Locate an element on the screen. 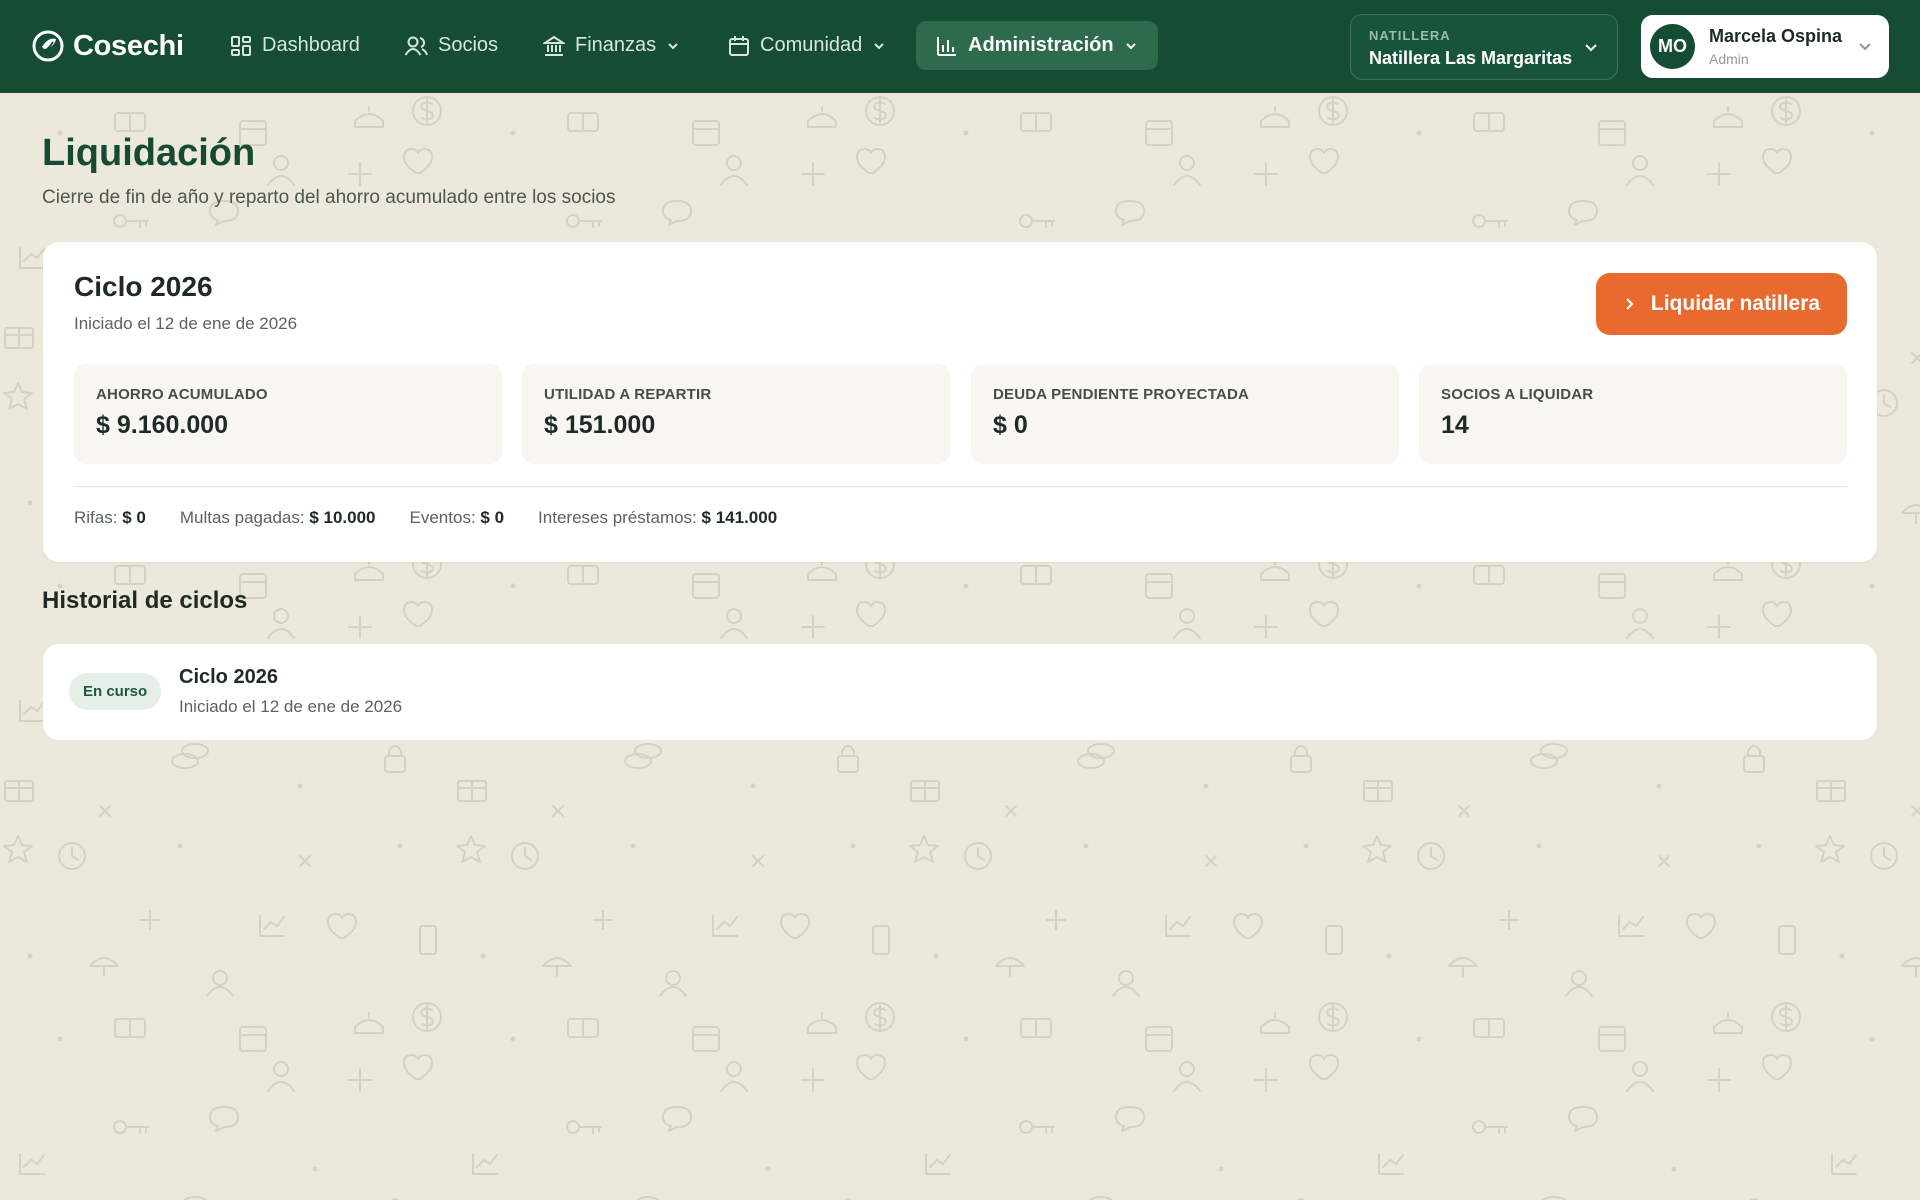 Image resolution: width=1920 pixels, height=1200 pixels. breakdown-label: Rifas: is located at coordinates (96, 517).